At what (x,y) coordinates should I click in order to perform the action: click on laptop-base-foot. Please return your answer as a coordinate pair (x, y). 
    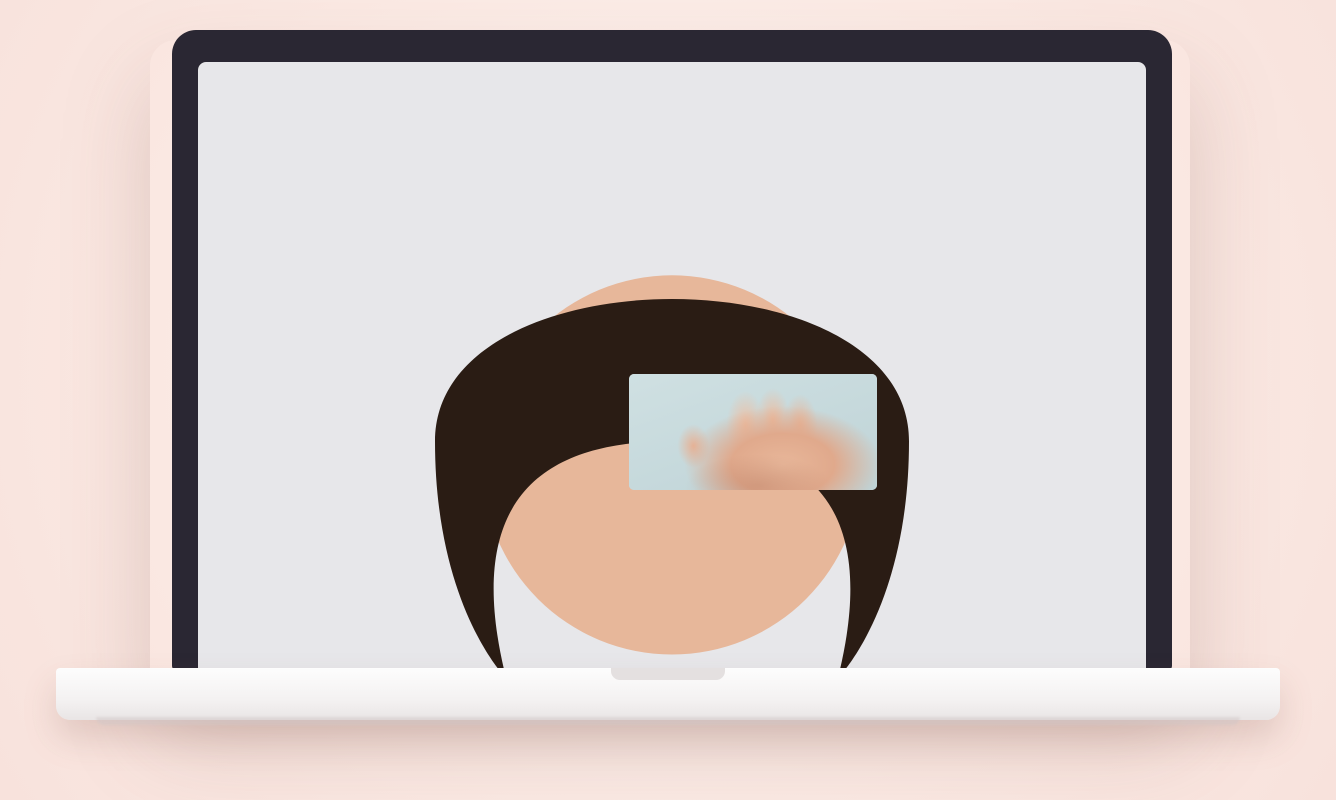
    Looking at the image, I should click on (668, 721).